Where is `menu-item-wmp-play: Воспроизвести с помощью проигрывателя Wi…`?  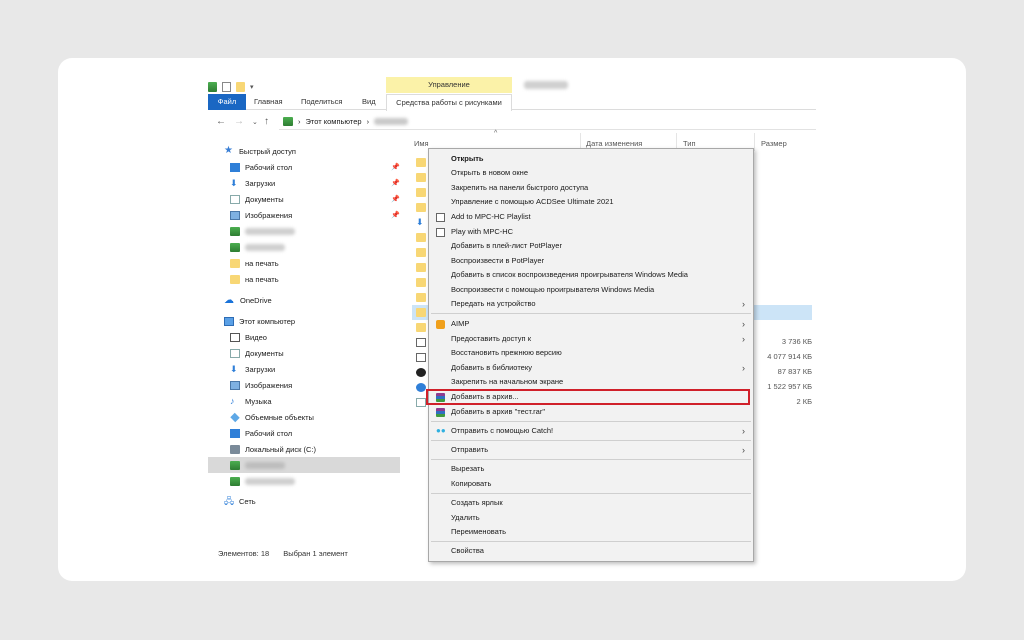
menu-item-wmp-play: Воспроизвести с помощью проигрывателя Wi… is located at coordinates (591, 290).